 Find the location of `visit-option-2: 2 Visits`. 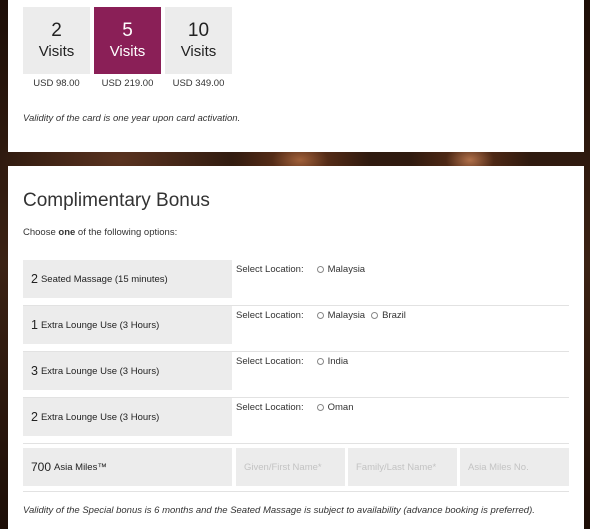

visit-option-2: 2 Visits is located at coordinates (56, 40).